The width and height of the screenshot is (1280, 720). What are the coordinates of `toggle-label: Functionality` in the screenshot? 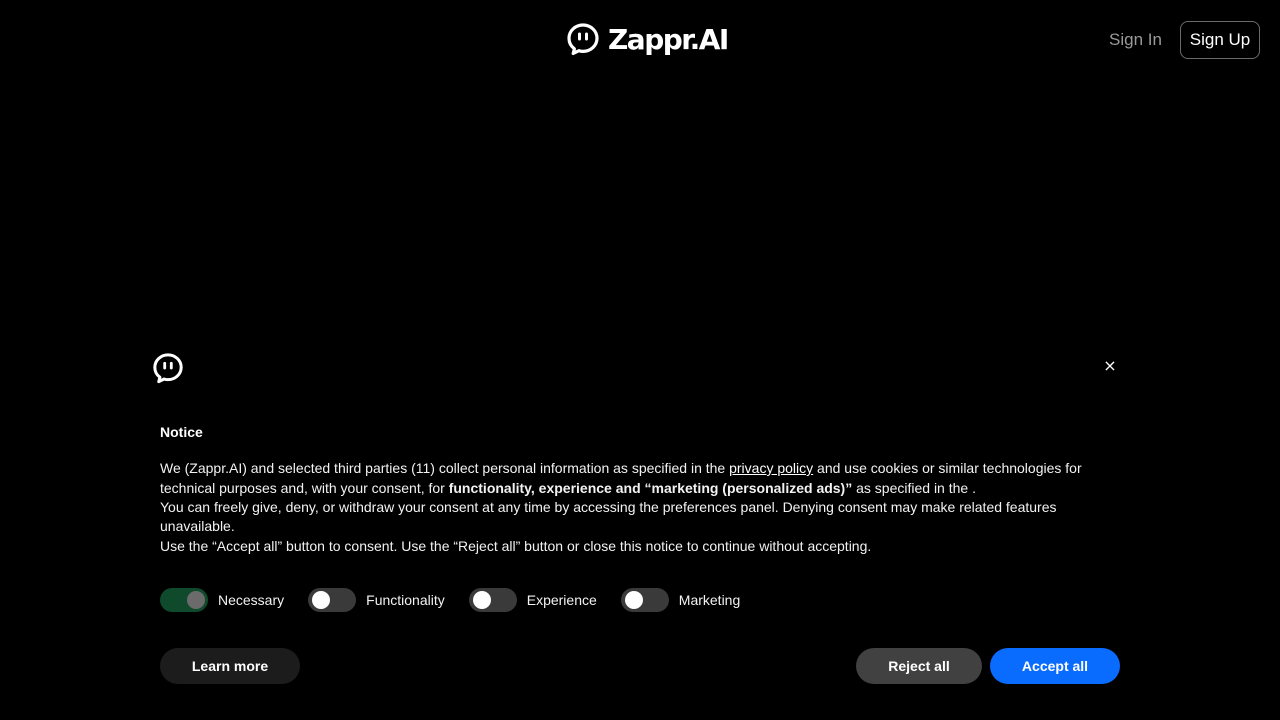 It's located at (405, 600).